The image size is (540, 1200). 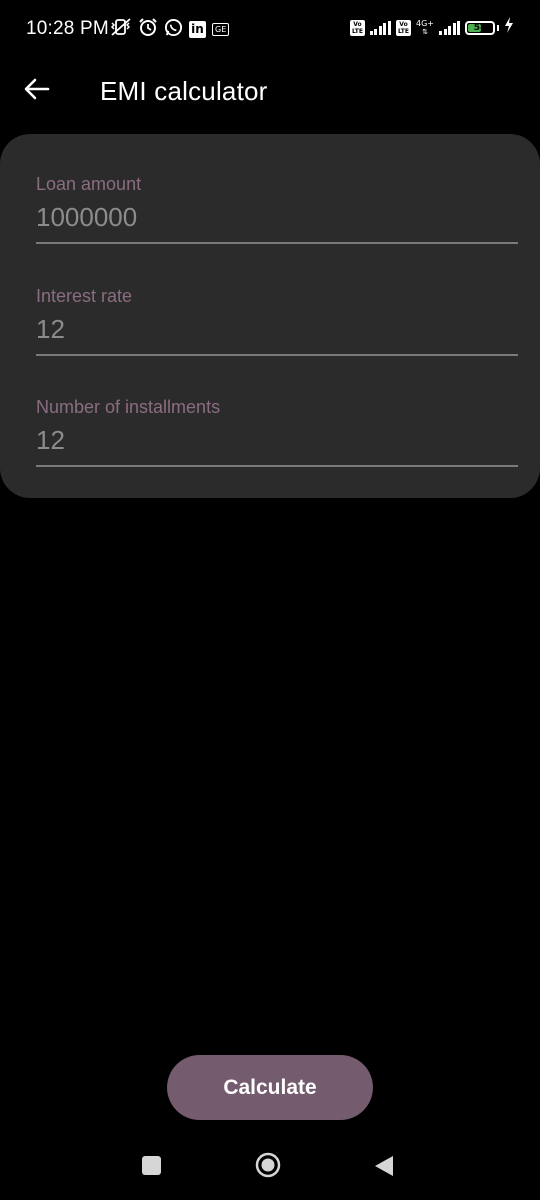 What do you see at coordinates (221, 29) in the screenshot?
I see `gallery-icon: GE` at bounding box center [221, 29].